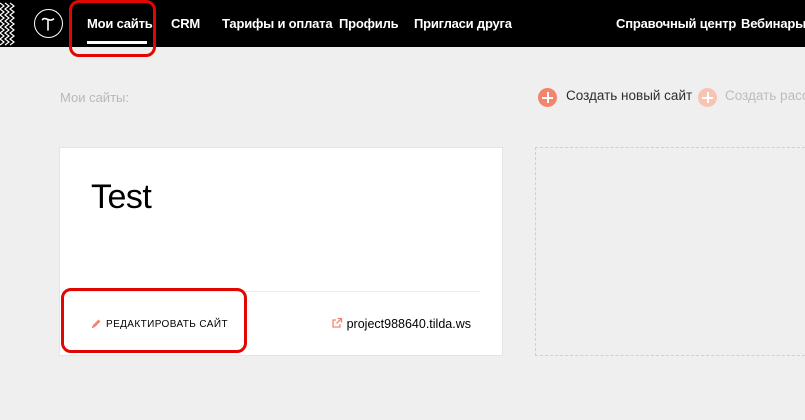 Image resolution: width=805 pixels, height=420 pixels. What do you see at coordinates (154, 320) in the screenshot?
I see `highlight-frame-edit` at bounding box center [154, 320].